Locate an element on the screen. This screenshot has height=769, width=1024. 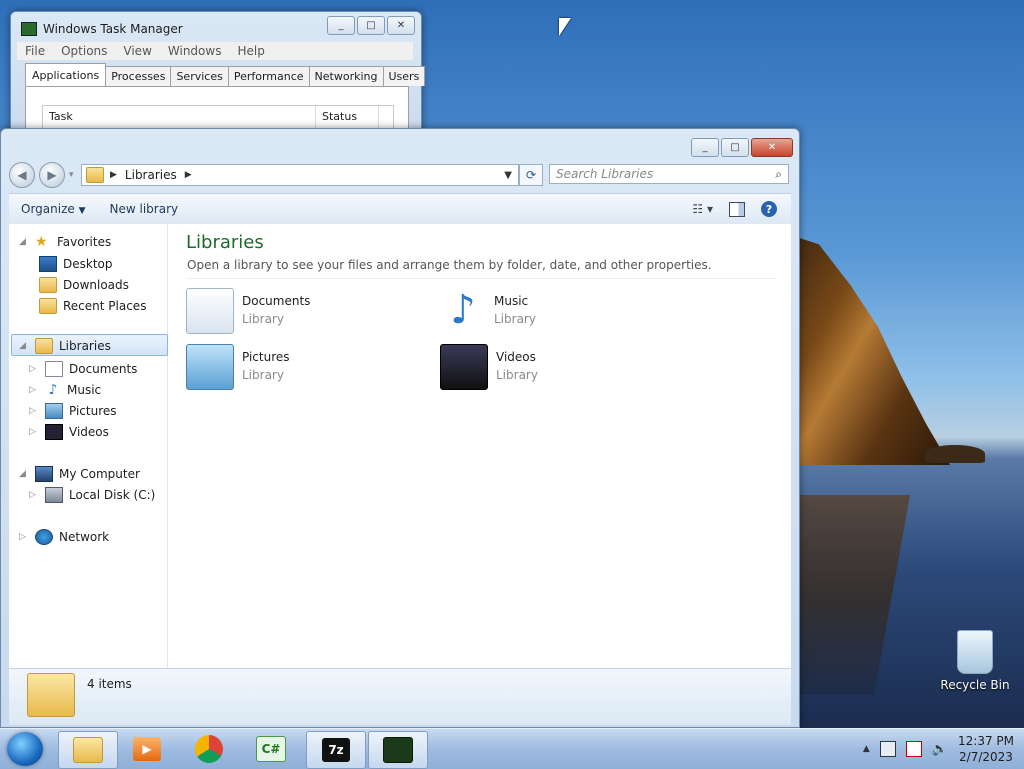
view-controls: ☷ ▾ ? is located at coordinates (741, 209).